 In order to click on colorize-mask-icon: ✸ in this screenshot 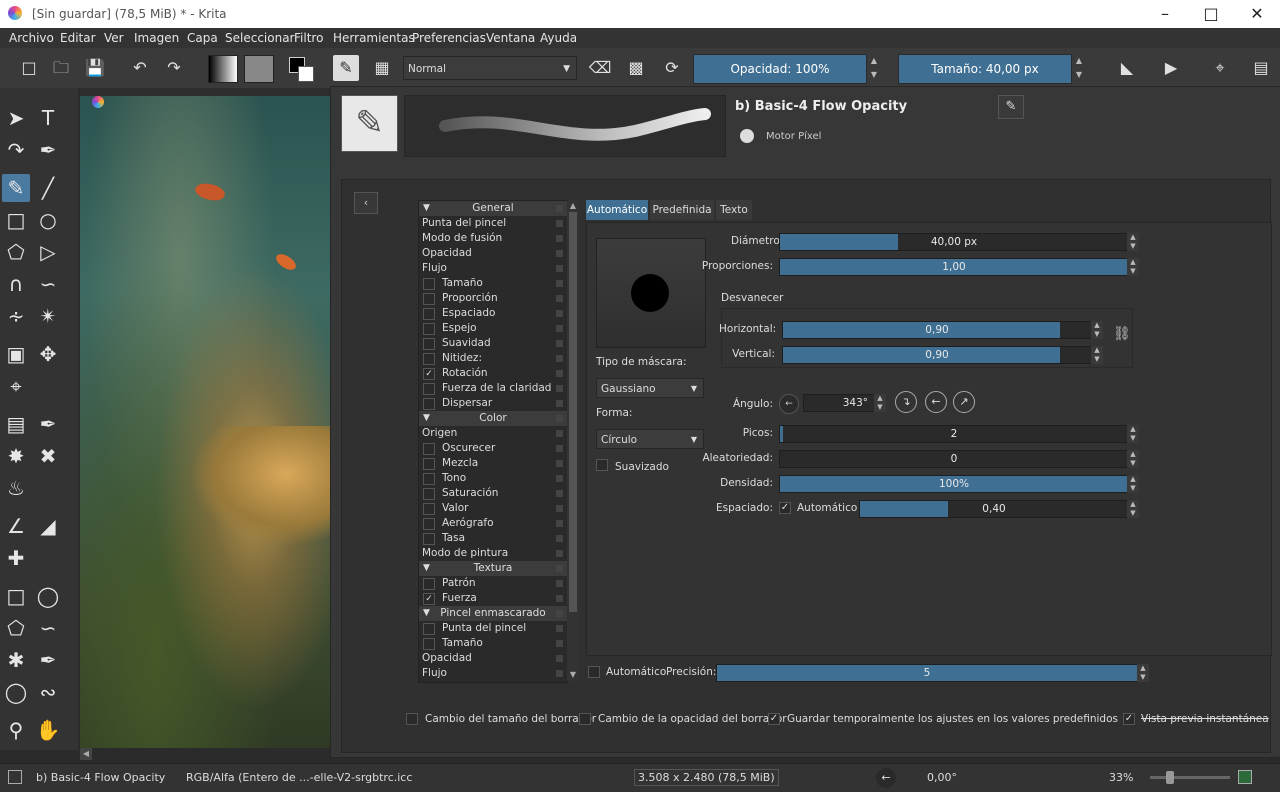, I will do `click(16, 456)`.